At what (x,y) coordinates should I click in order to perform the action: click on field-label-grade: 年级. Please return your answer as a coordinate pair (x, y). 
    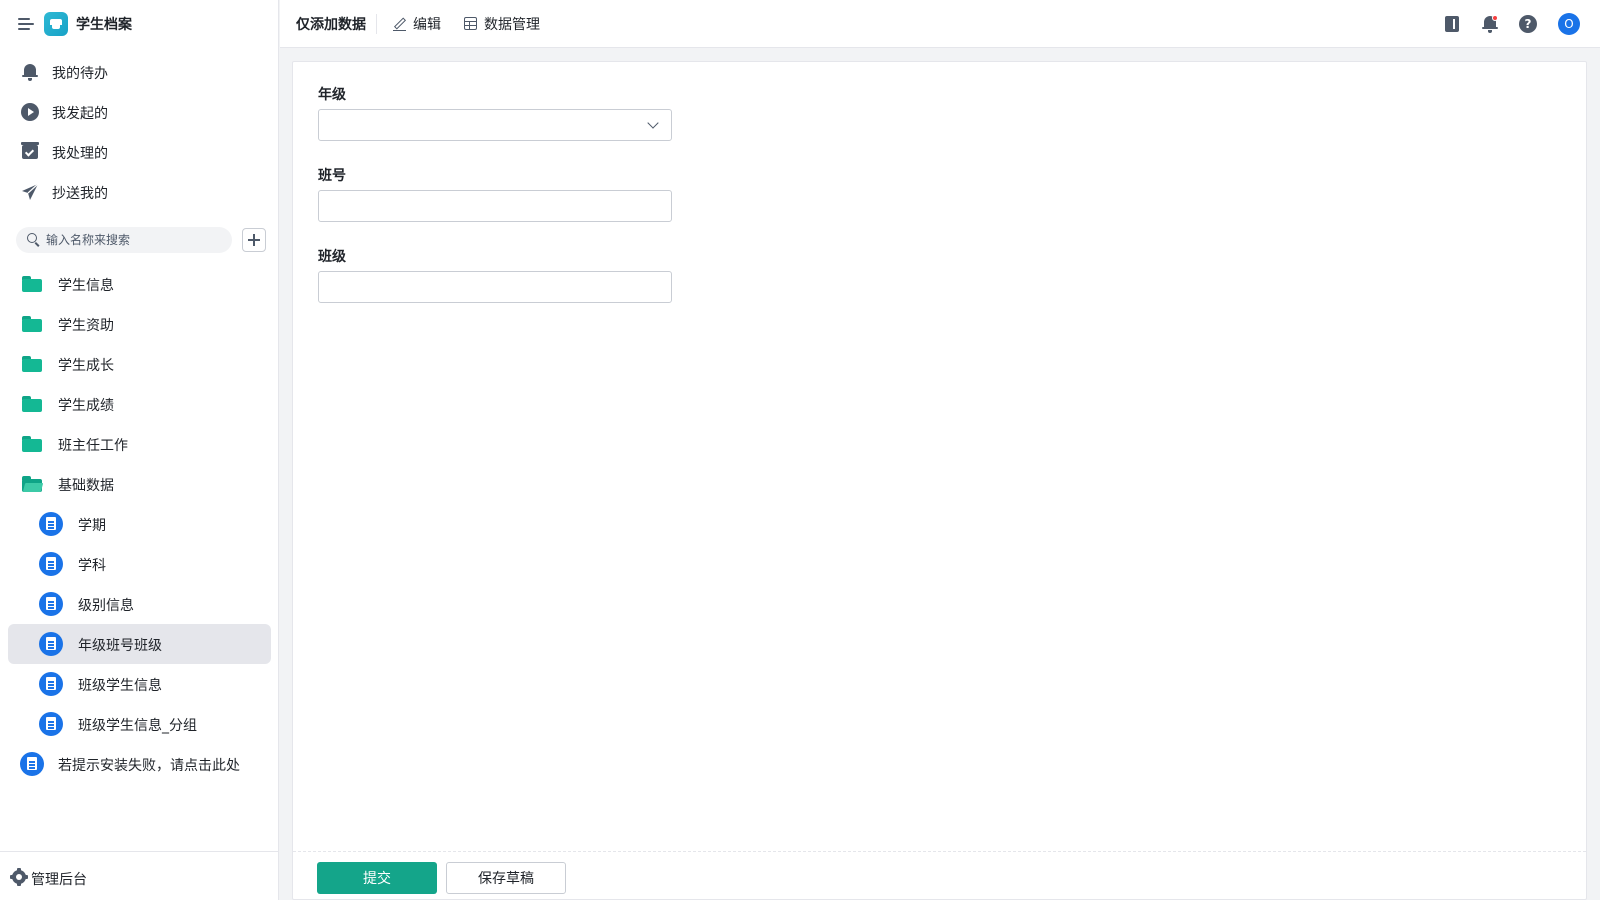
    Looking at the image, I should click on (332, 95).